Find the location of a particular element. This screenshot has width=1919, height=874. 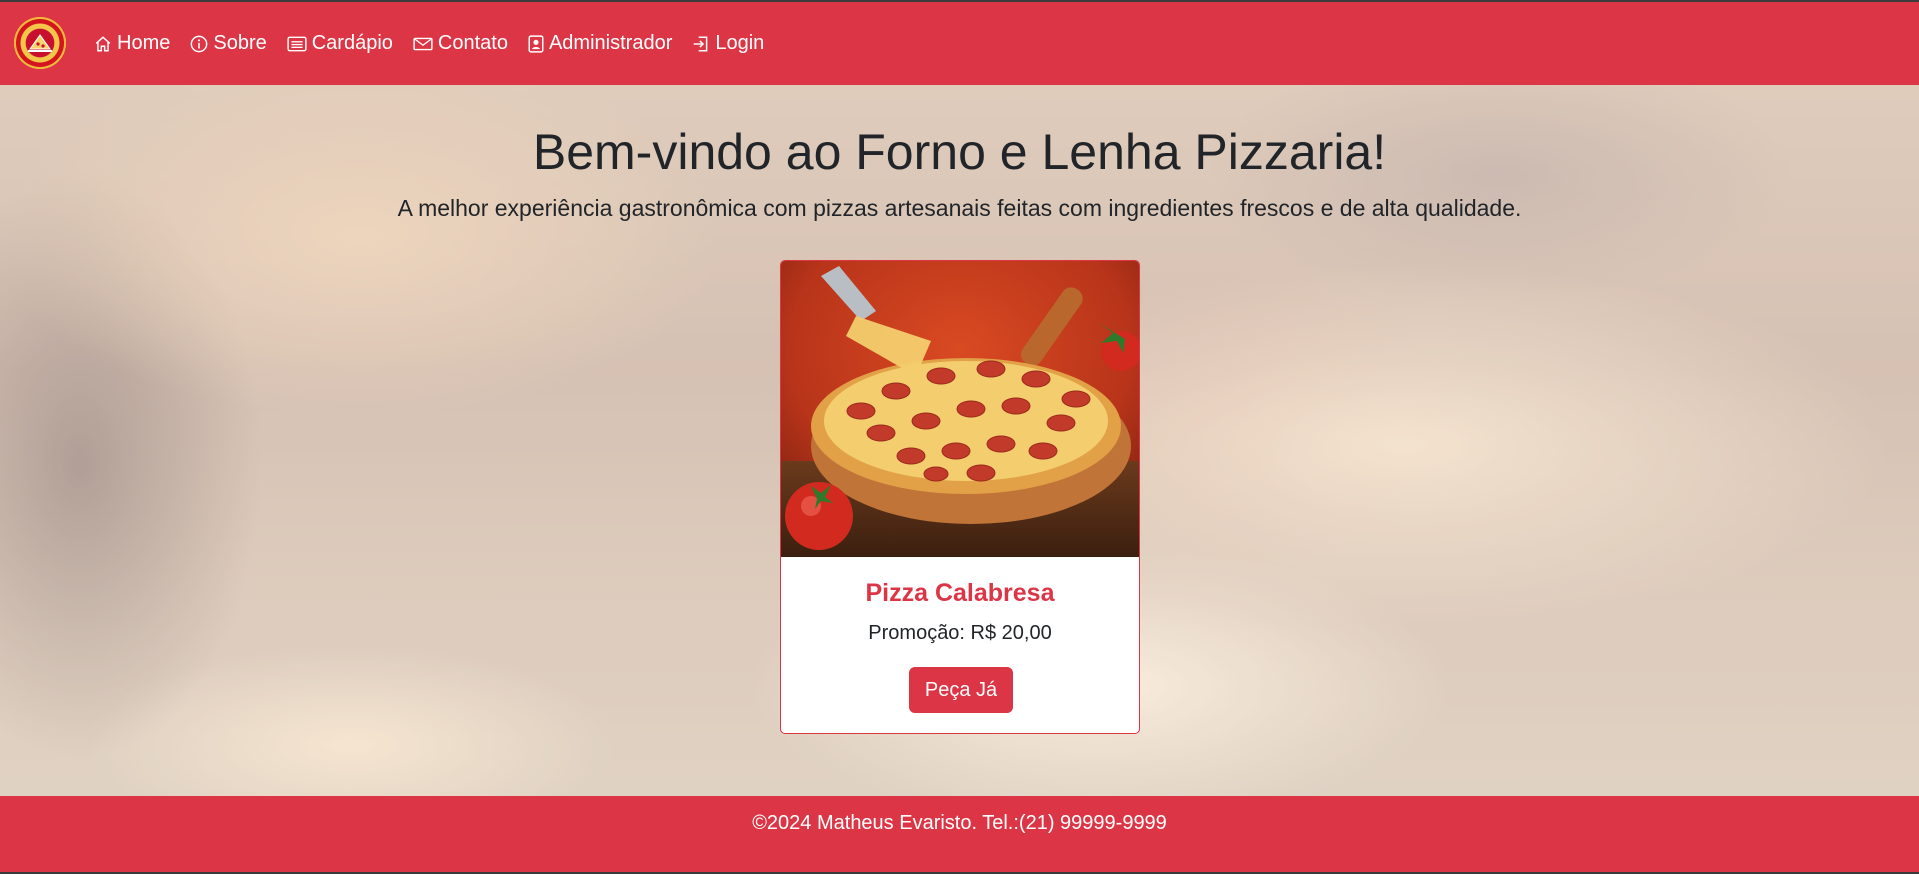

pizza-slice-icon is located at coordinates (40, 43).